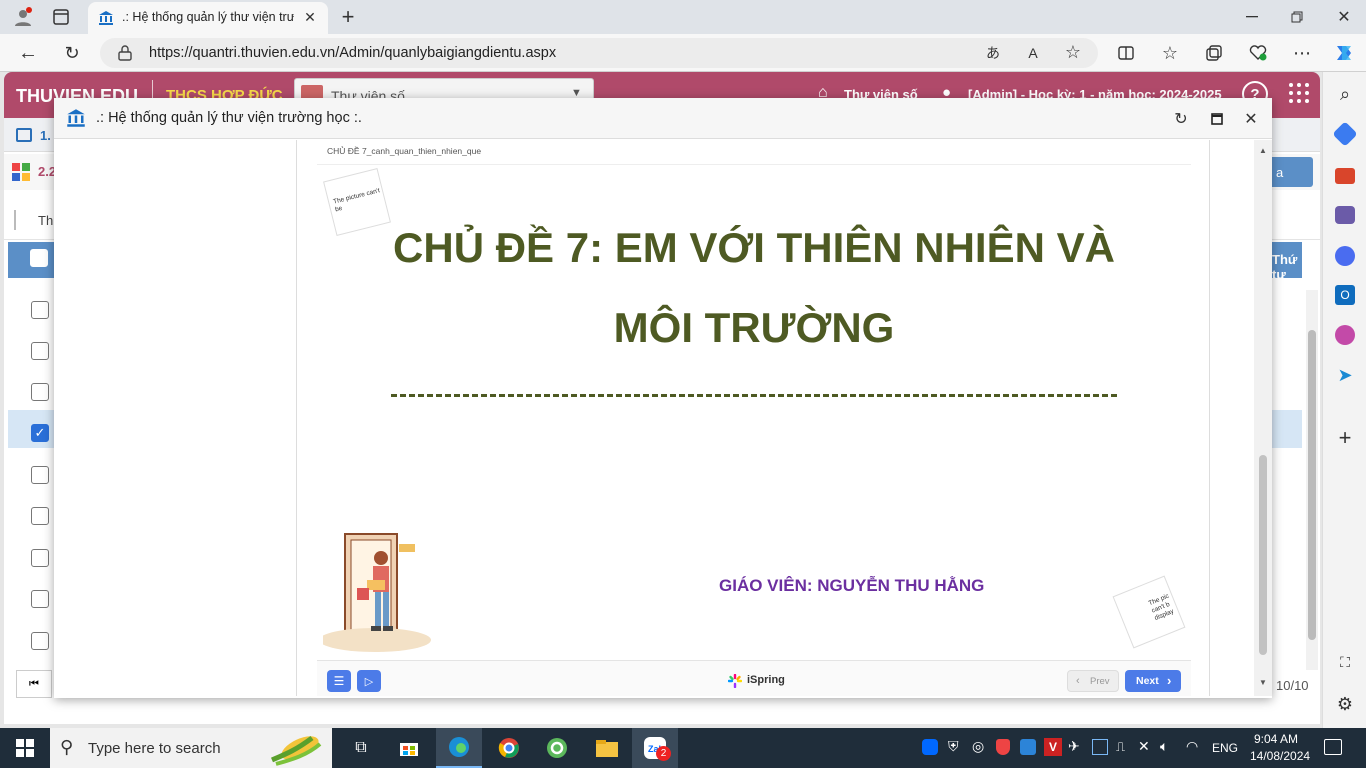 The width and height of the screenshot is (1366, 768). Describe the element at coordinates (1345, 215) in the screenshot. I see `games-icon` at that location.